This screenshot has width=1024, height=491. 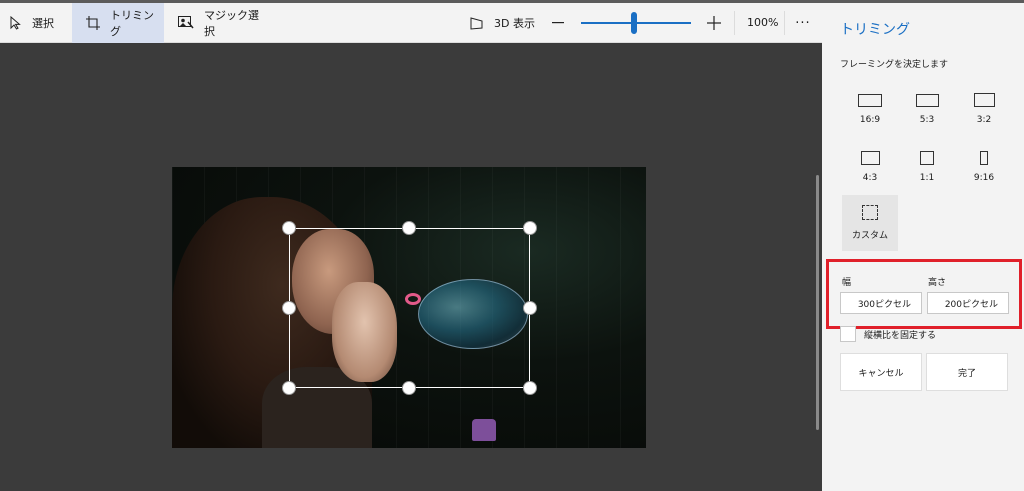 What do you see at coordinates (634, 23) in the screenshot?
I see `zoom-slider-thumb` at bounding box center [634, 23].